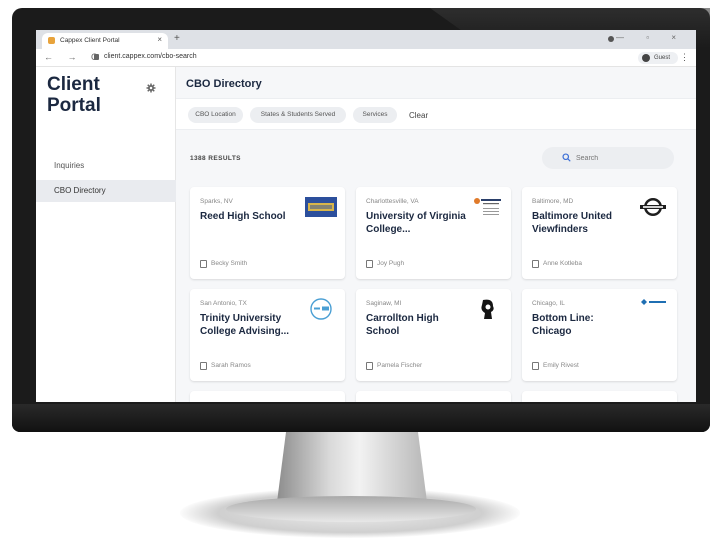  I want to click on guest-label: Guest, so click(662, 58).